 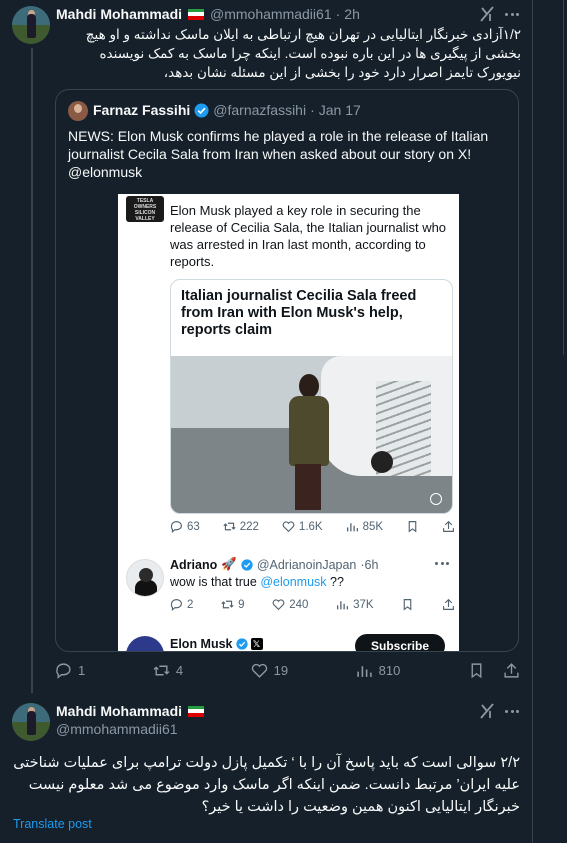 I want to click on quoted-author-avatar, so click(x=78, y=111).